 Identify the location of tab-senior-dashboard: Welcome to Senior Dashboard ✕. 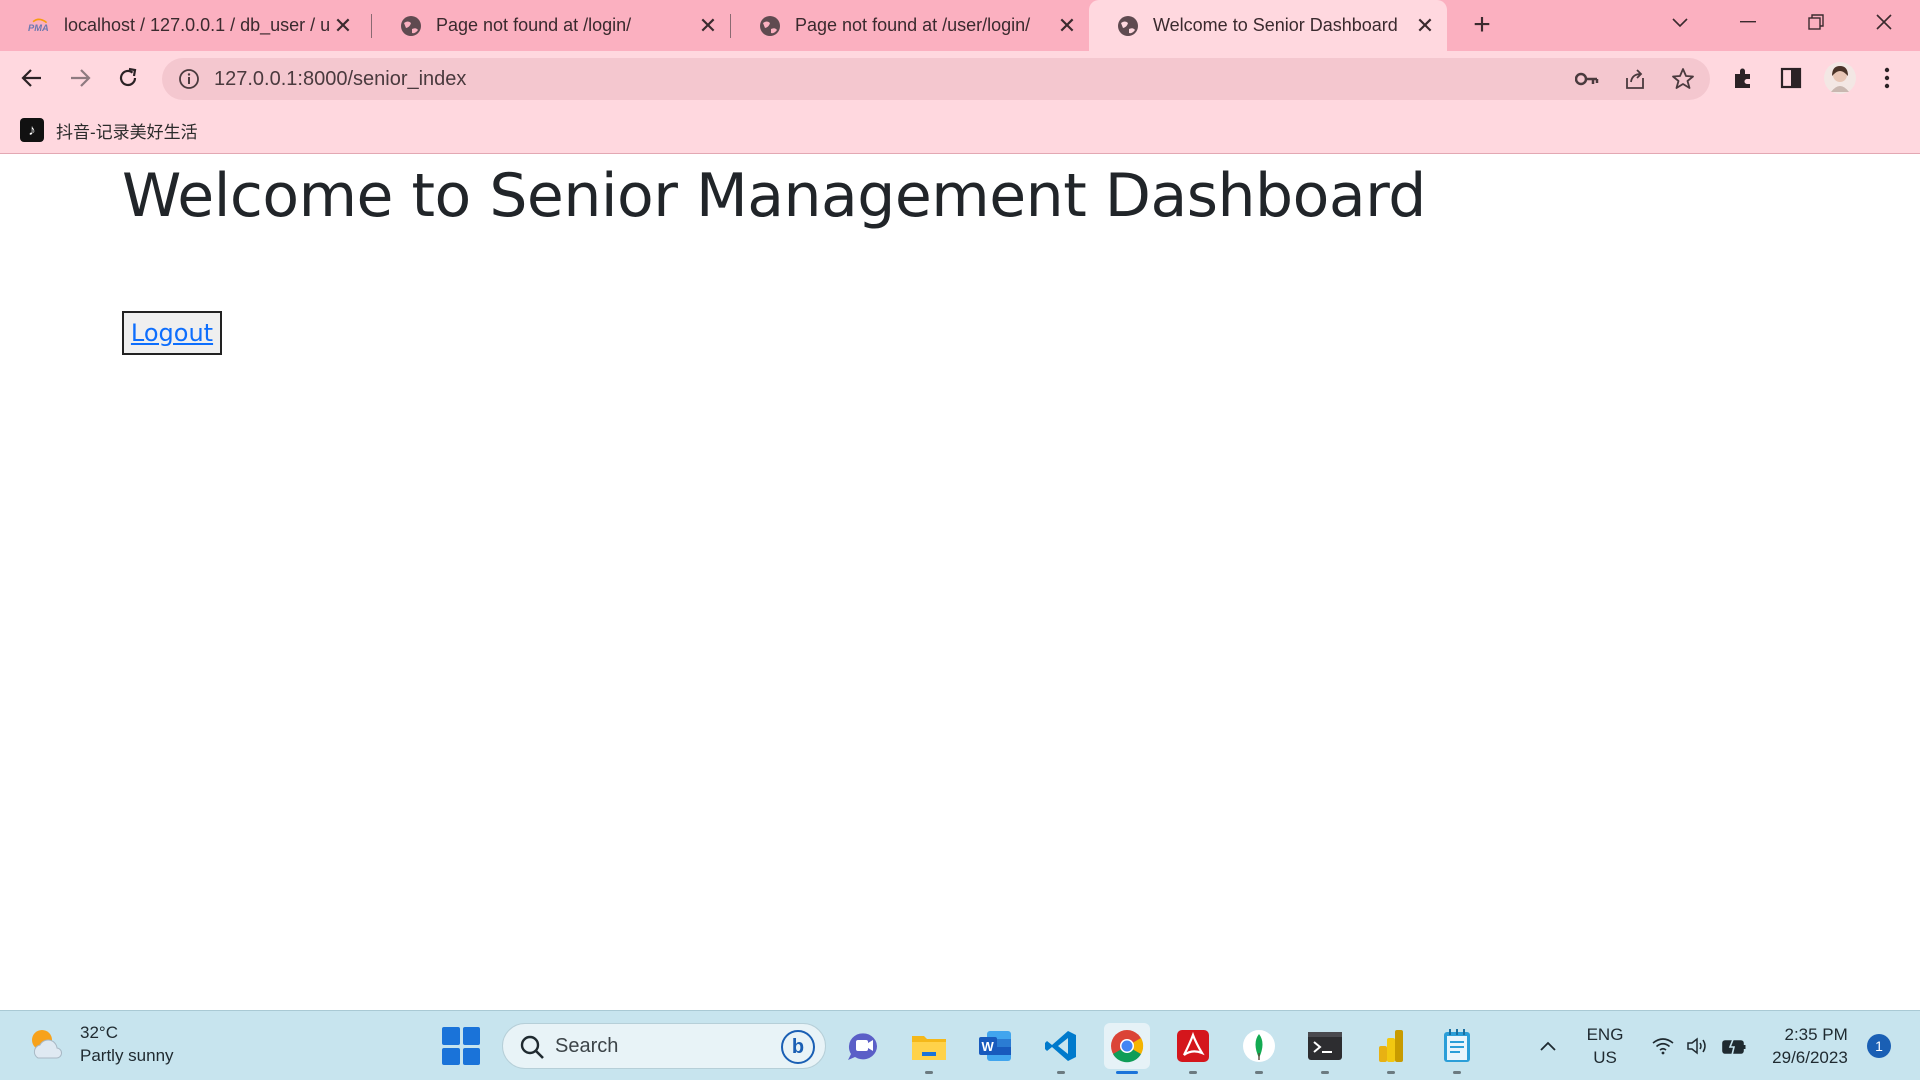
(1268, 25).